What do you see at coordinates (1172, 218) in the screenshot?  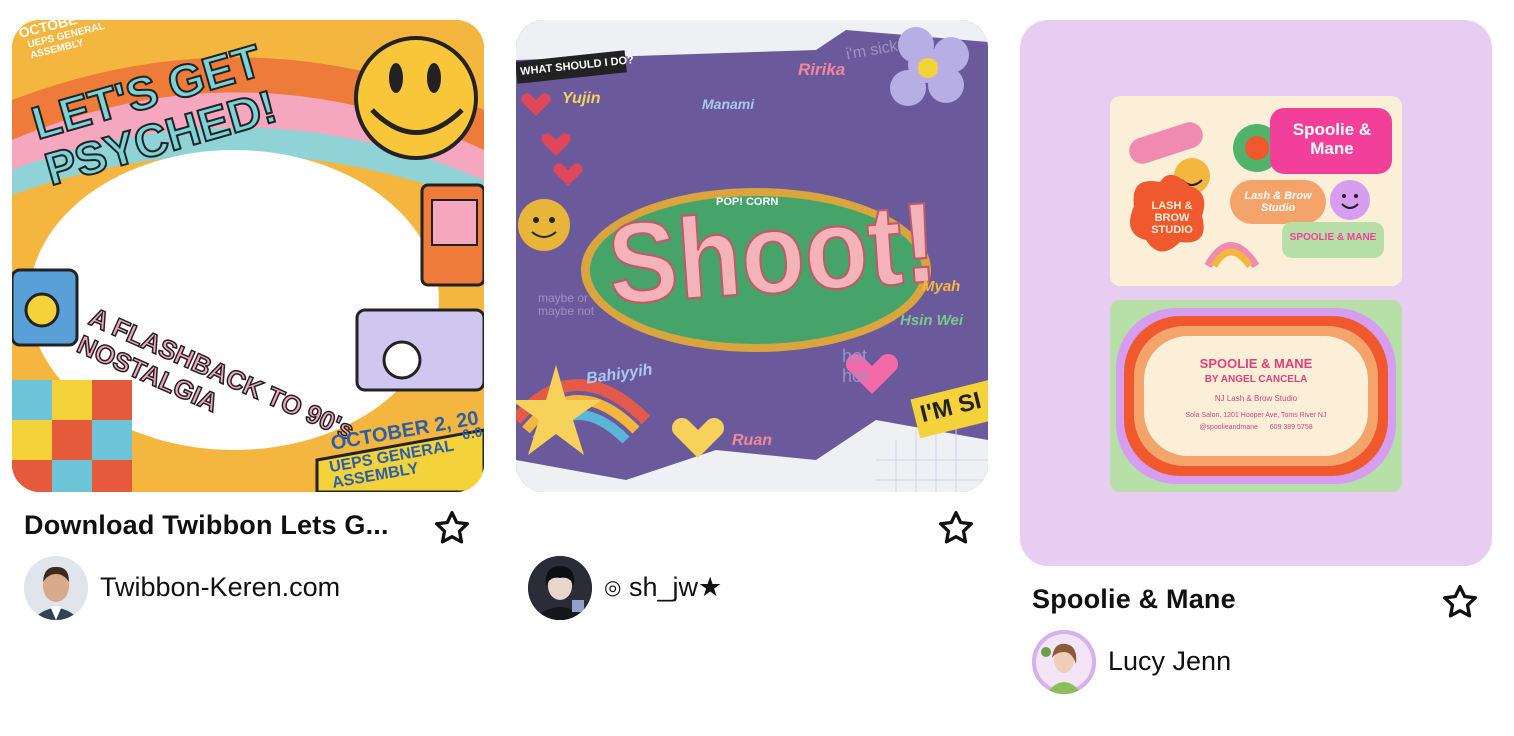 I see `front-studio: LASH & BROW STUDIO` at bounding box center [1172, 218].